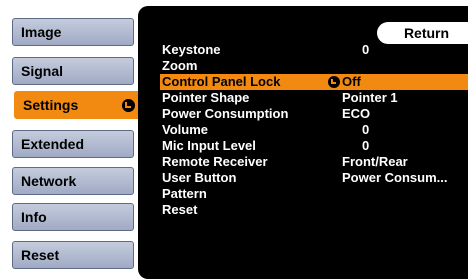 The width and height of the screenshot is (468, 279). I want to click on menu-row-label: Volume, so click(185, 129).